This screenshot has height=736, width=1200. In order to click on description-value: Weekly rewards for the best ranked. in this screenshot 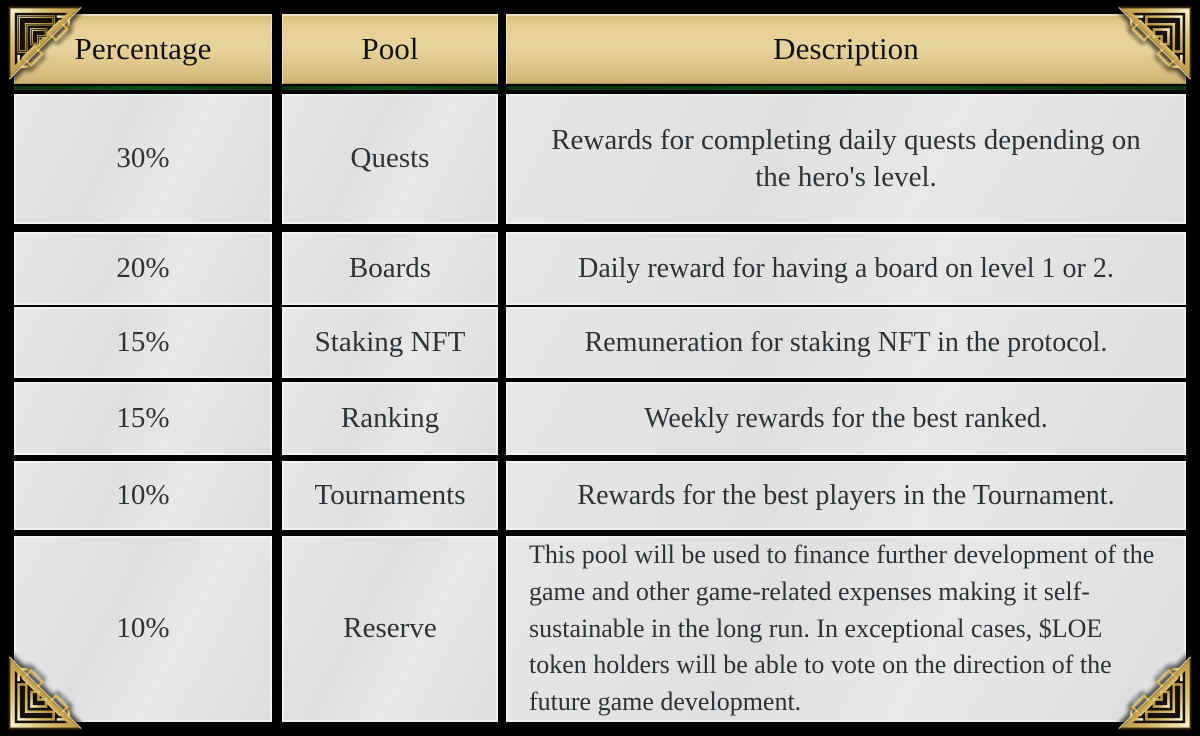, I will do `click(846, 418)`.